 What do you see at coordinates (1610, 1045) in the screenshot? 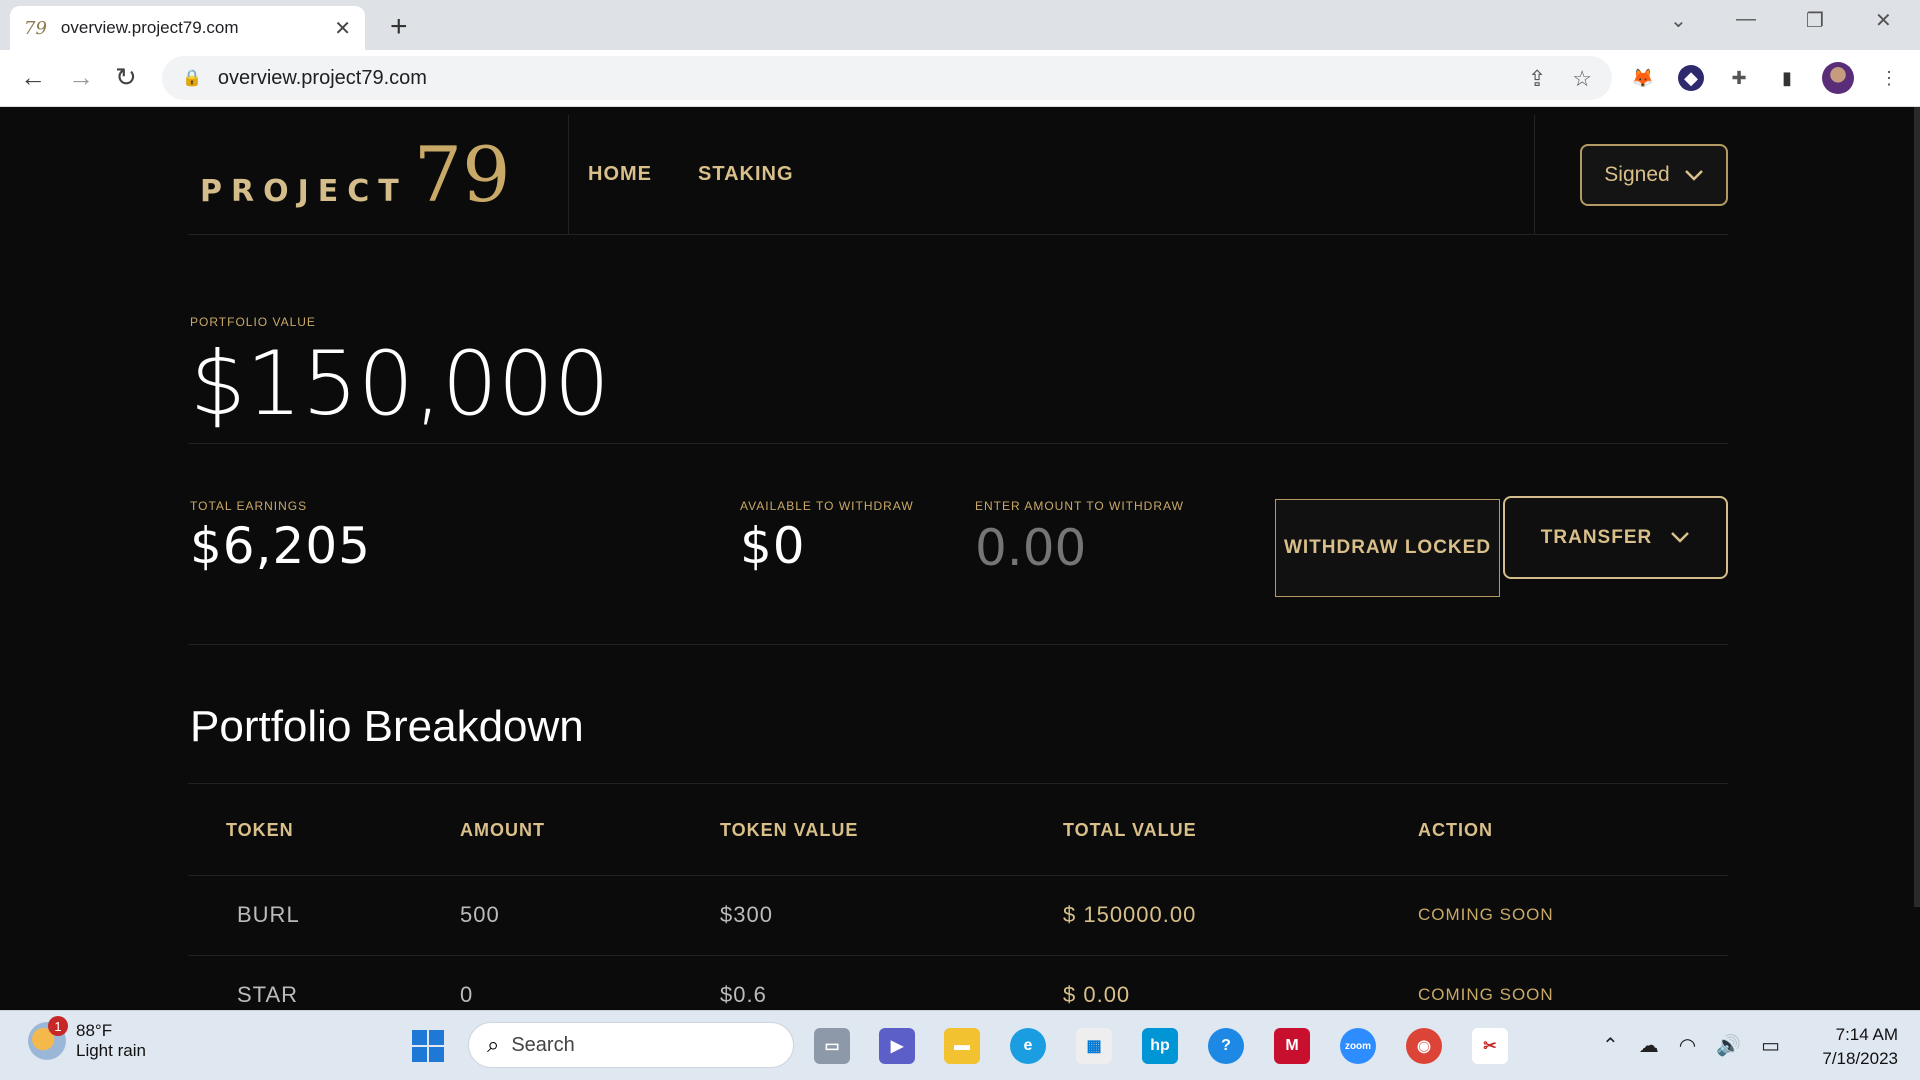
I see `chevron-up-icon: ⌃` at bounding box center [1610, 1045].